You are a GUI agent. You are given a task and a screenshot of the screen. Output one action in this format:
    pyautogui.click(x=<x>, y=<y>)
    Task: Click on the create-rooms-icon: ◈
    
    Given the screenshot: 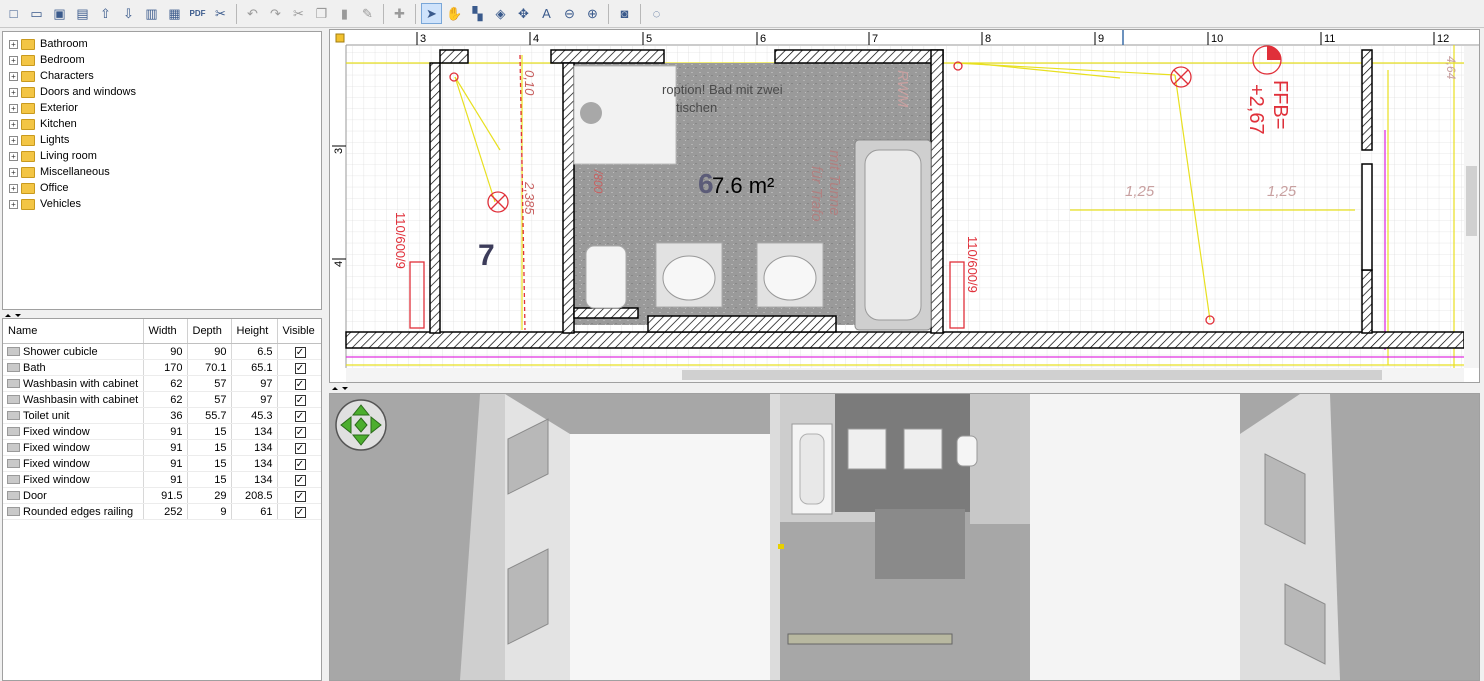 What is the action you would take?
    pyautogui.click(x=500, y=13)
    